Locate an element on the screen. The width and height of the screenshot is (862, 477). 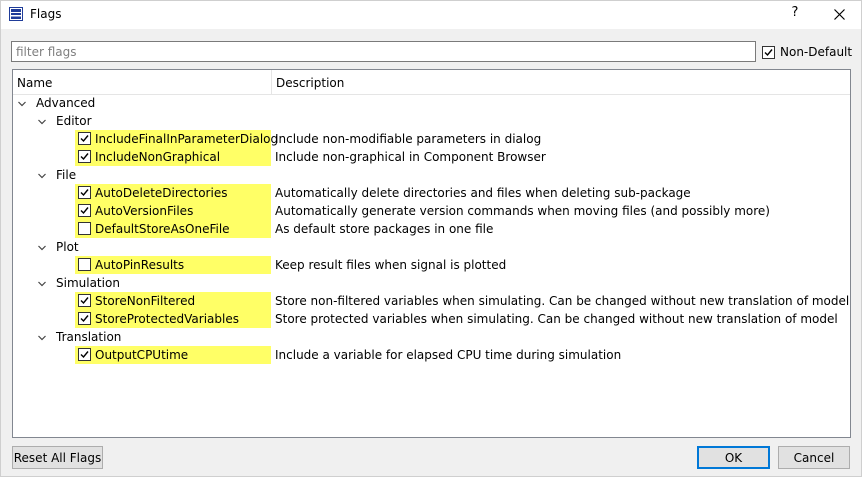
flag-name: AutoDeleteDirectories is located at coordinates (161, 193).